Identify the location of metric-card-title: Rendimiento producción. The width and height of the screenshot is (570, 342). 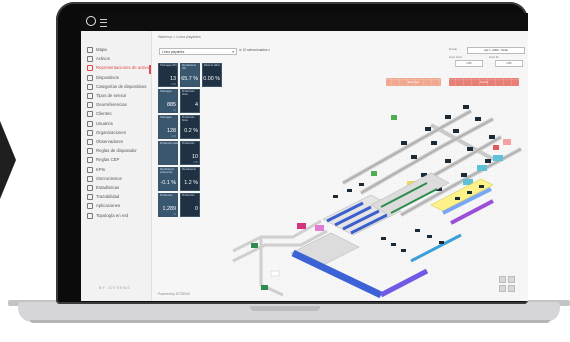
(167, 171).